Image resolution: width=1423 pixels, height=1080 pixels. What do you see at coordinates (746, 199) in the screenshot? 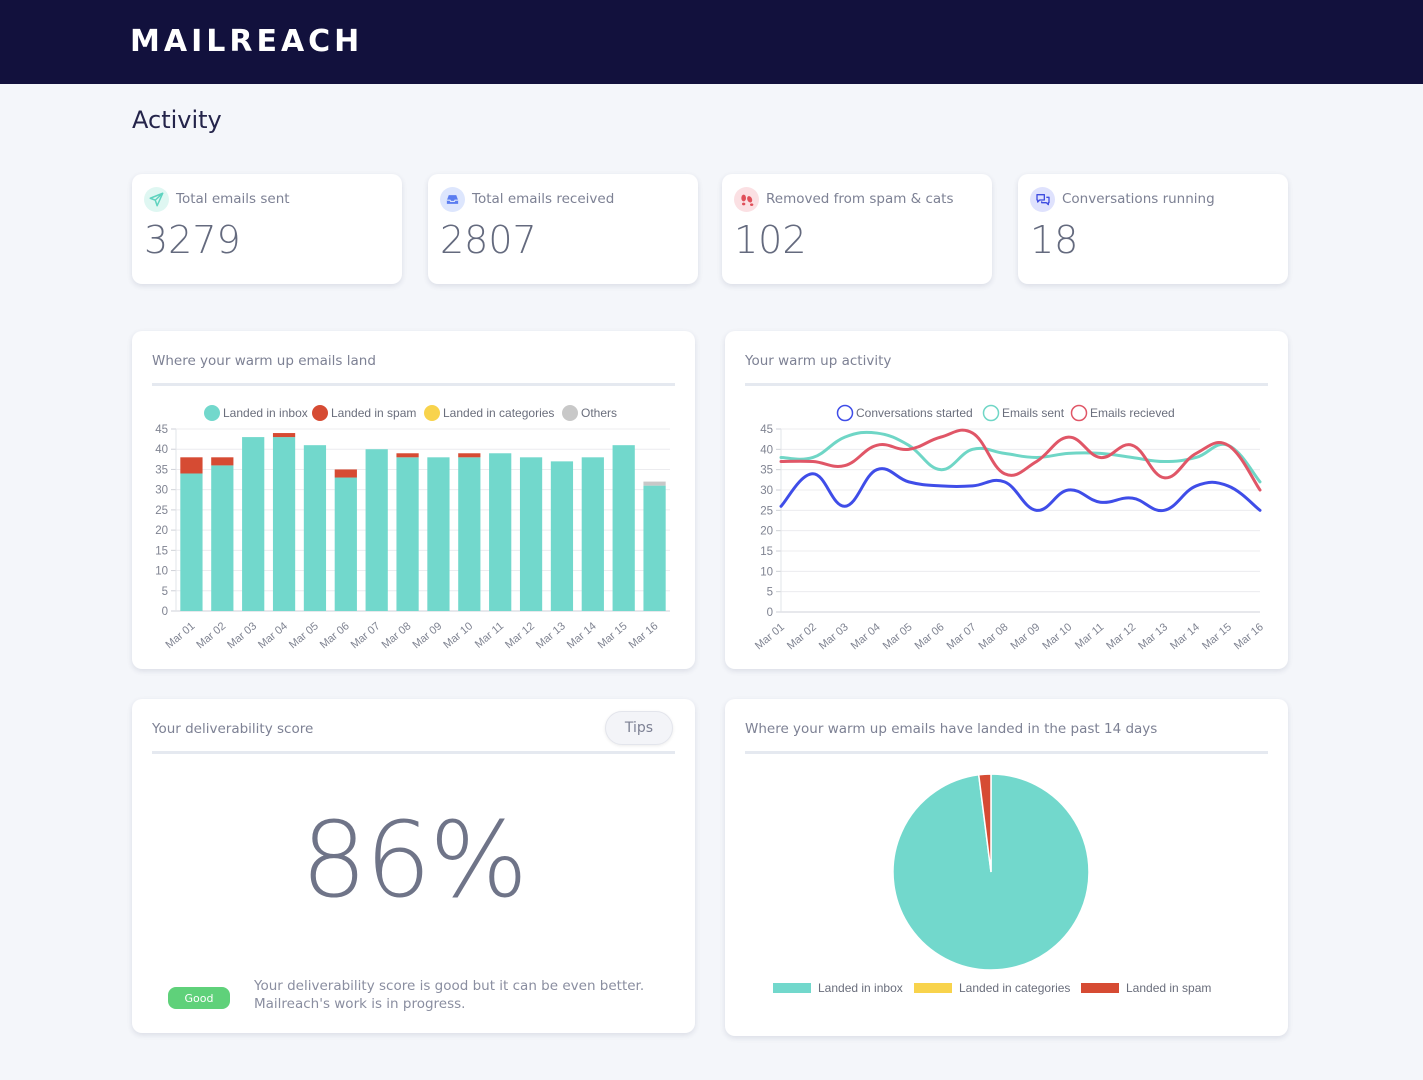
I see `footprints-icon` at bounding box center [746, 199].